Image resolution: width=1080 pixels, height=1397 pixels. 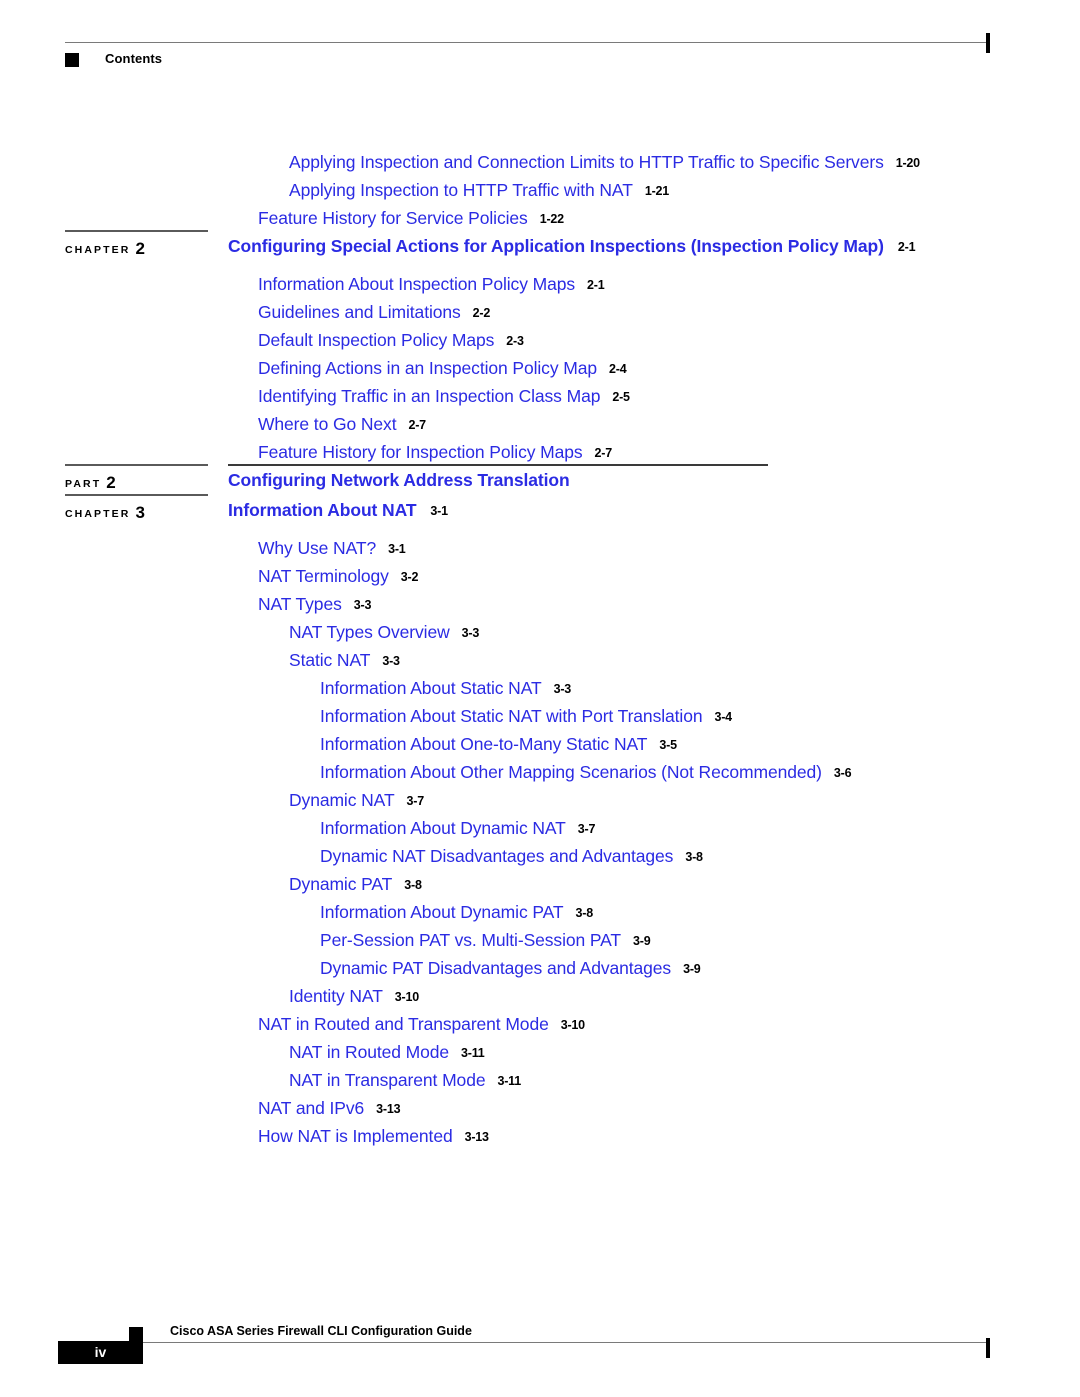 What do you see at coordinates (311, 1108) in the screenshot?
I see `toc-entry-title: NAT and IPv6` at bounding box center [311, 1108].